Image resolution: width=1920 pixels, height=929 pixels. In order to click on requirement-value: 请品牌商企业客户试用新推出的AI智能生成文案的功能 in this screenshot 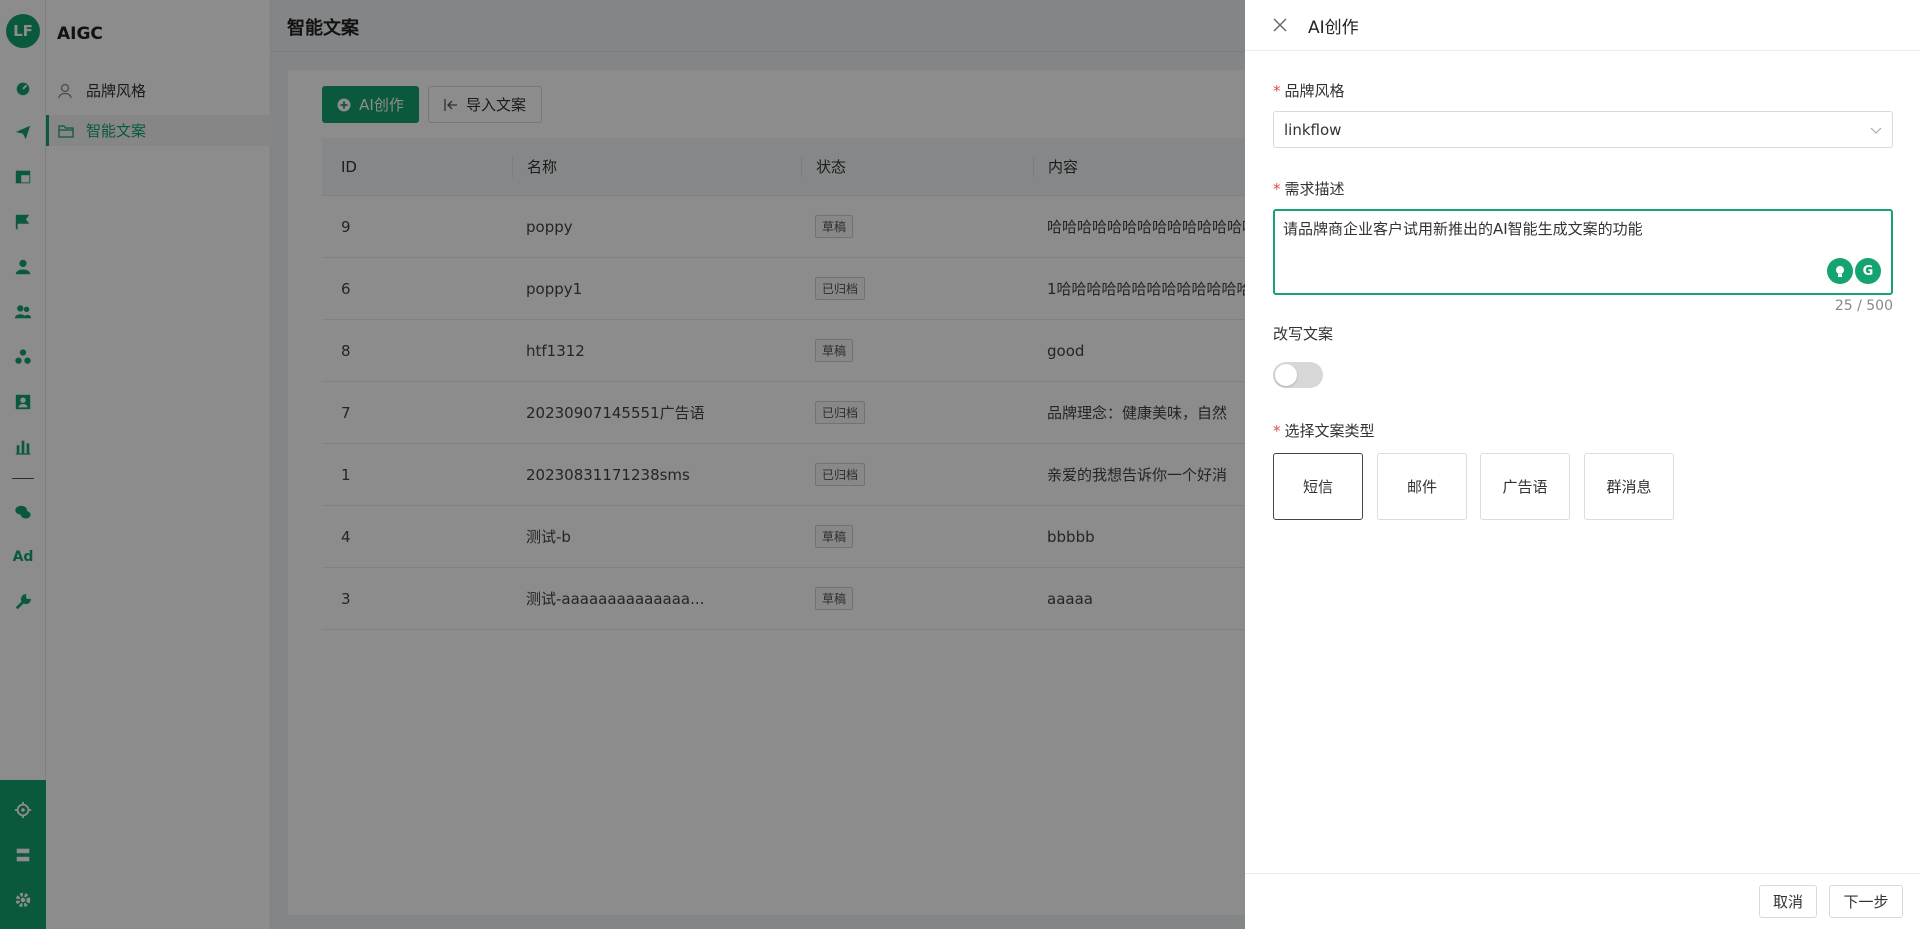, I will do `click(1463, 229)`.